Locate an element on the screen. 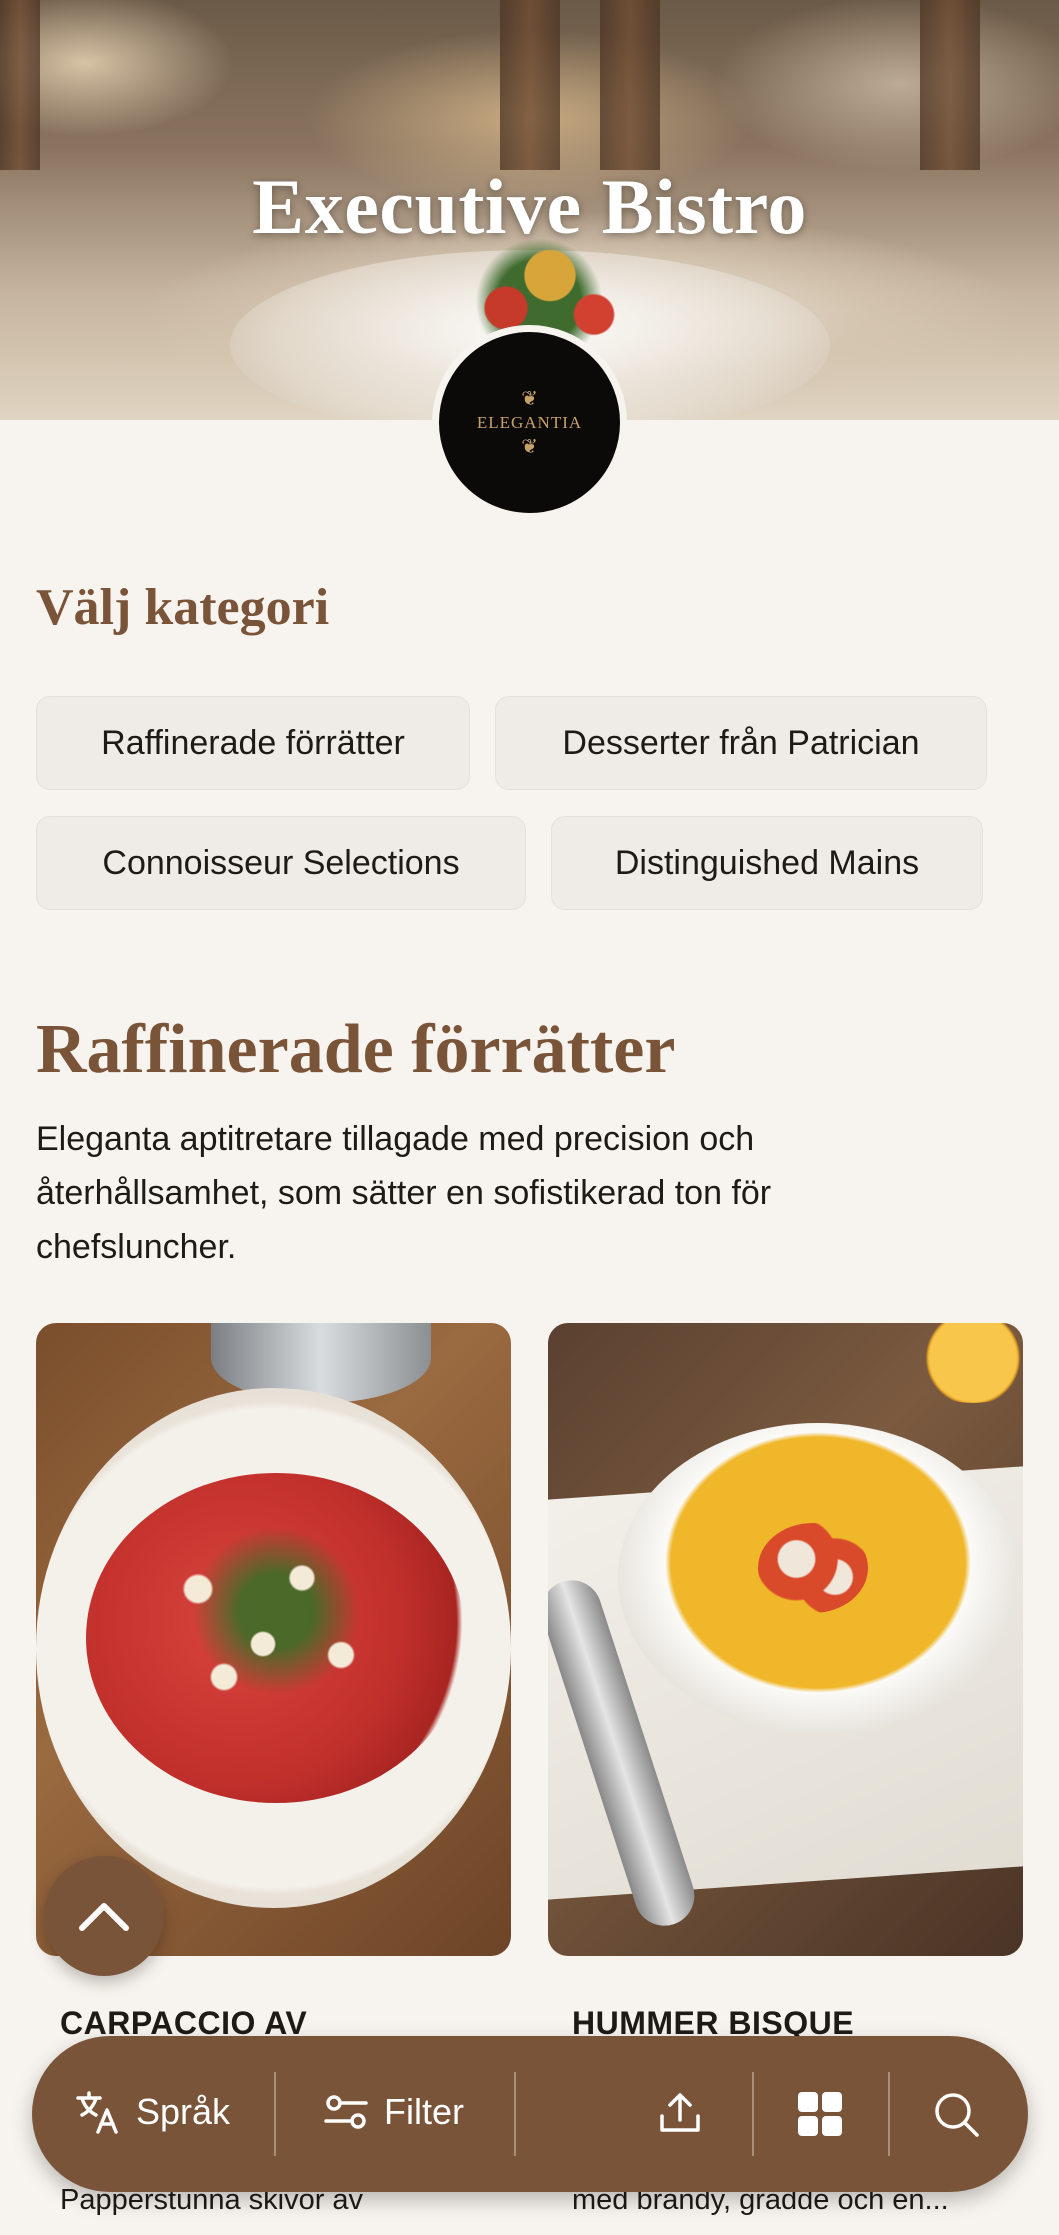 This screenshot has width=1059, height=2235. restaurant-logo: ❦ ELEGANTIA ❦ is located at coordinates (529, 422).